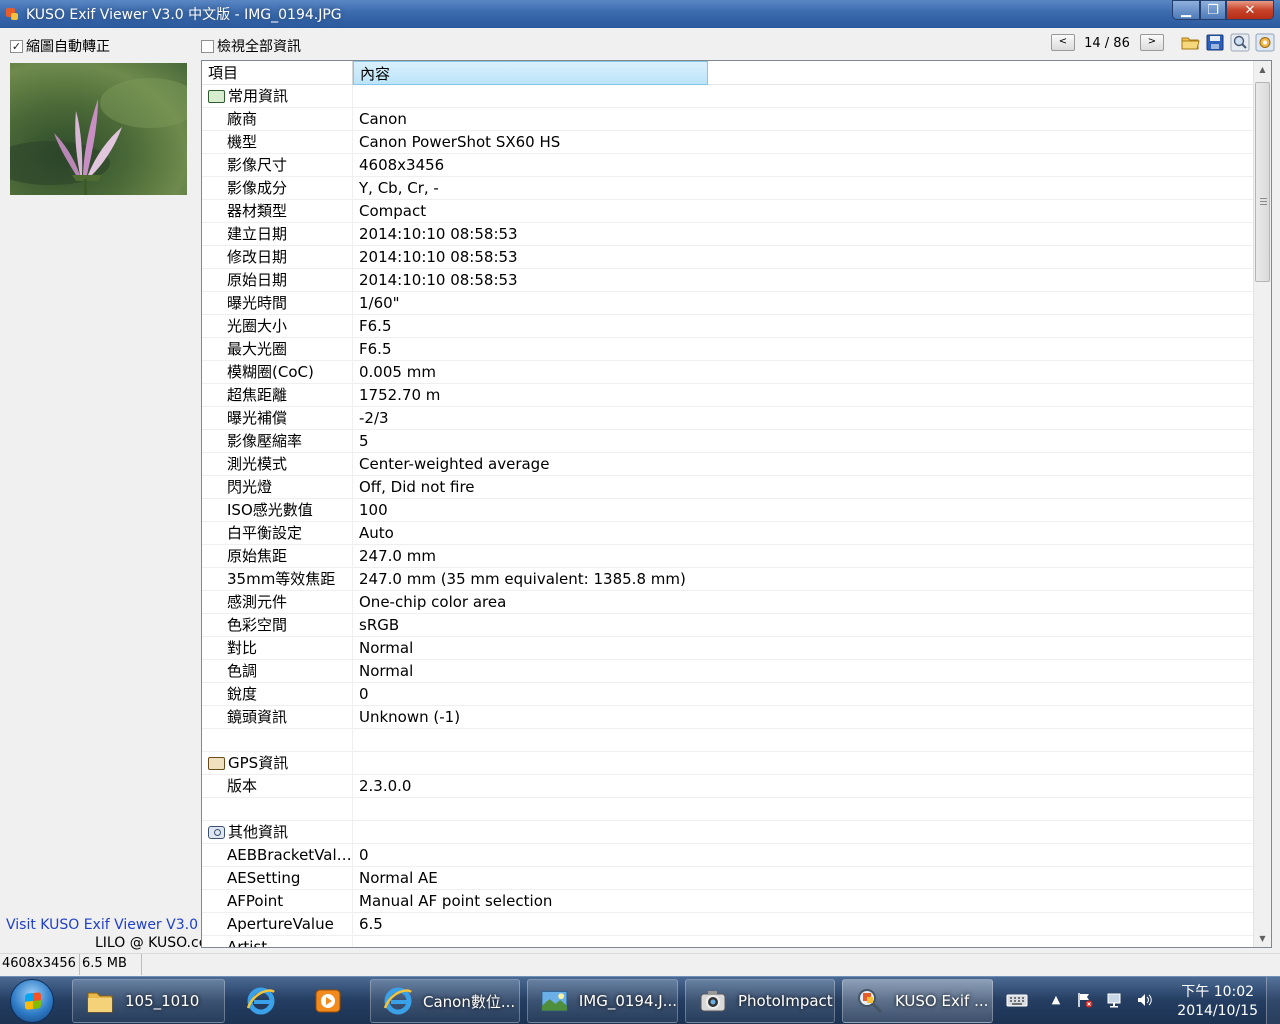  I want to click on table-row: 色彩空間 sRGB, so click(728, 625).